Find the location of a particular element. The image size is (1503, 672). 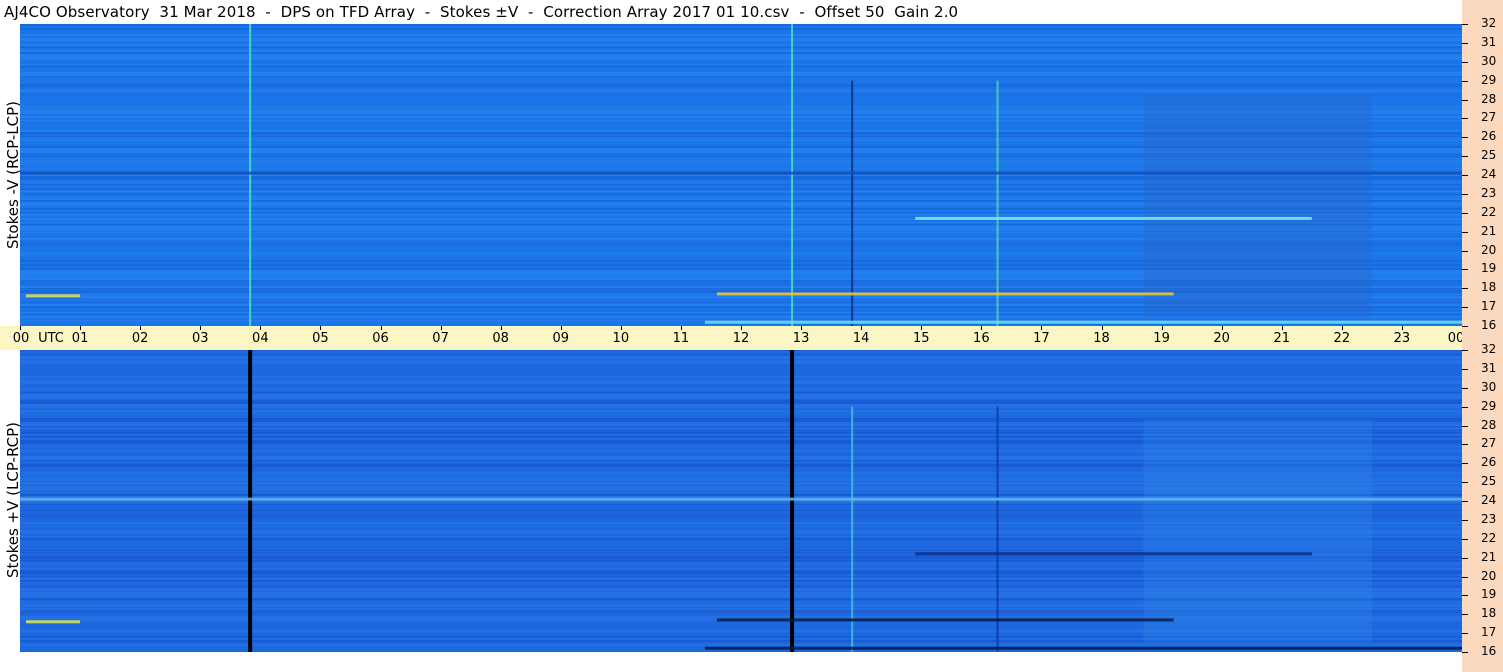

time-tick-label: 18 is located at coordinates (1101, 338).